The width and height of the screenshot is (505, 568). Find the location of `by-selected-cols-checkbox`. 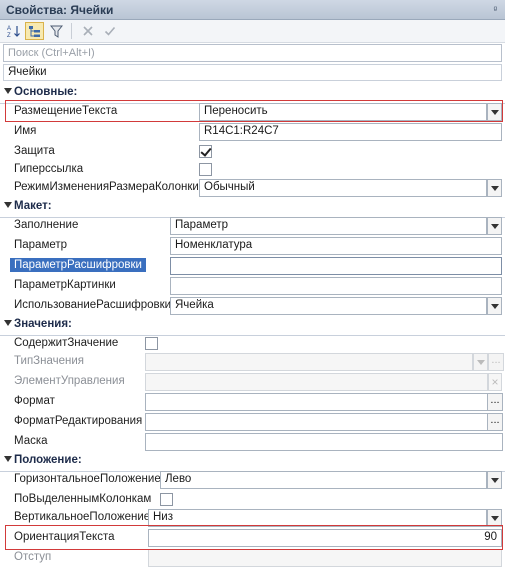

by-selected-cols-checkbox is located at coordinates (166, 499).